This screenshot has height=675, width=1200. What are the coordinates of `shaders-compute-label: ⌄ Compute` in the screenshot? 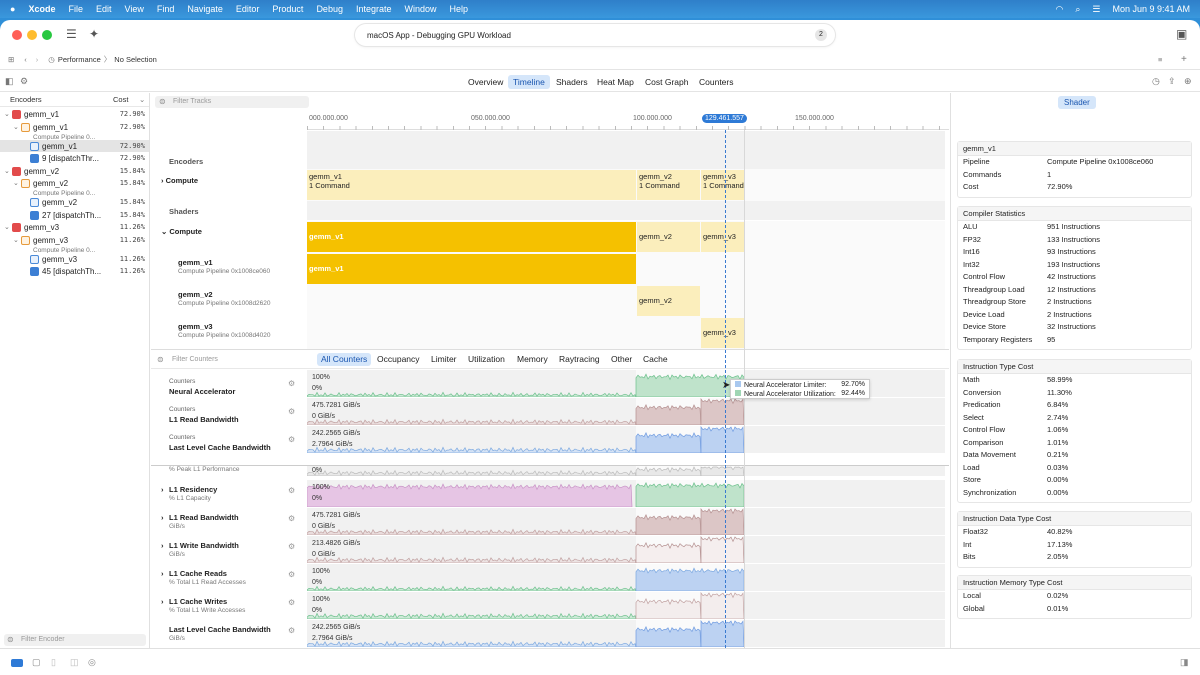 It's located at (181, 231).